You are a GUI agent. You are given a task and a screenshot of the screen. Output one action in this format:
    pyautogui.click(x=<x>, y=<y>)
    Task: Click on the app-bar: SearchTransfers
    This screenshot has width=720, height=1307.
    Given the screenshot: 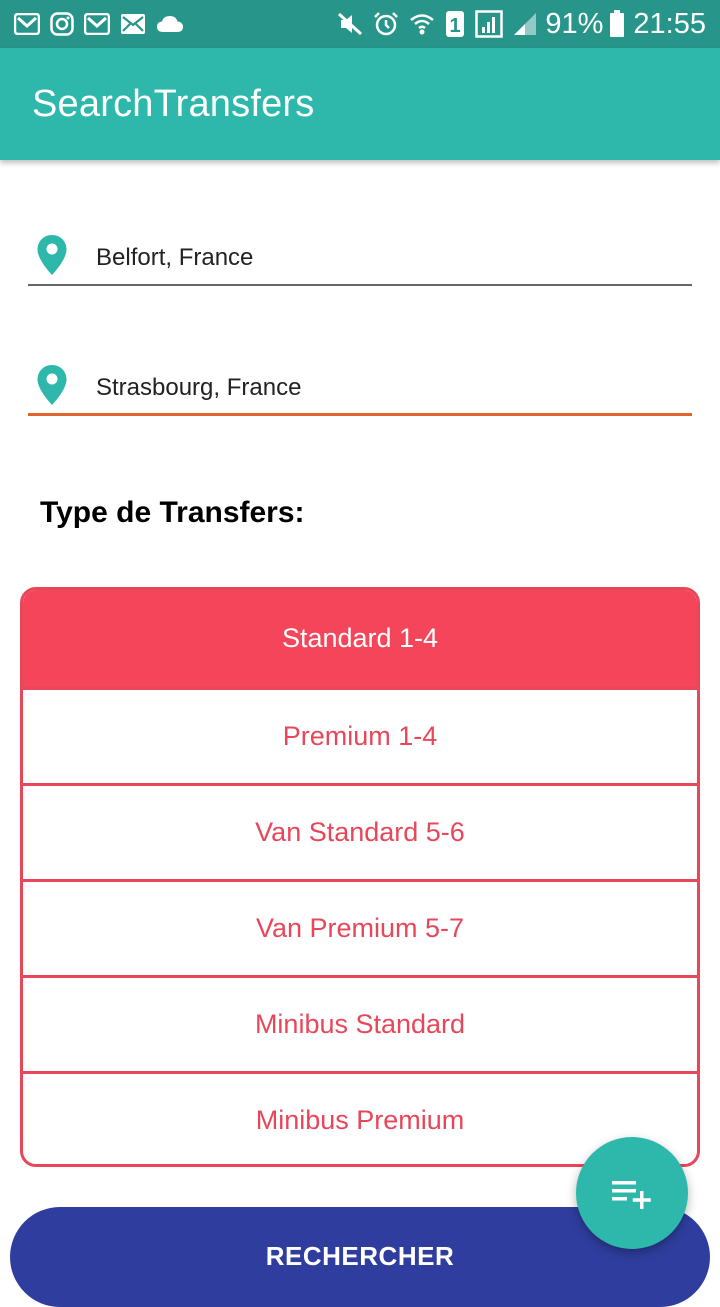 What is the action you would take?
    pyautogui.click(x=360, y=104)
    